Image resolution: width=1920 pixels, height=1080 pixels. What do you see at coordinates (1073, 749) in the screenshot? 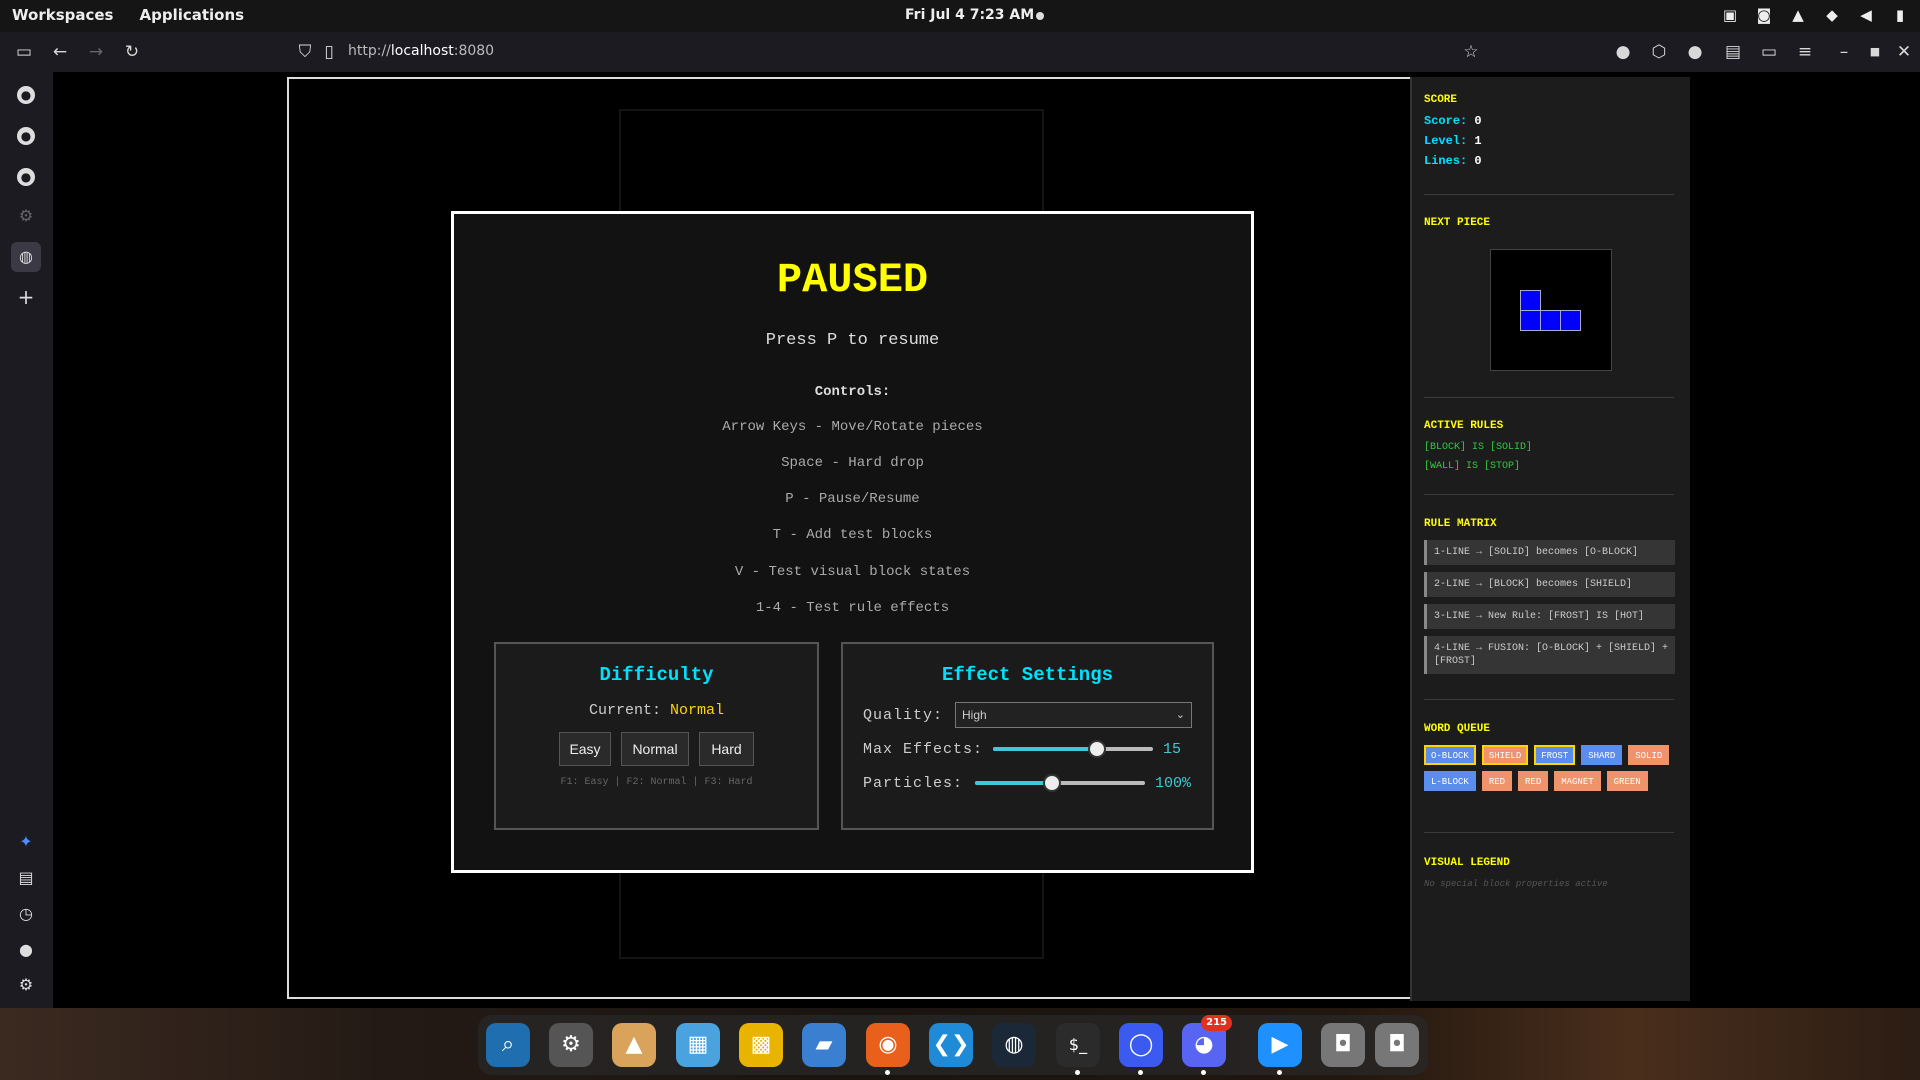
I see `max-effects-slider` at bounding box center [1073, 749].